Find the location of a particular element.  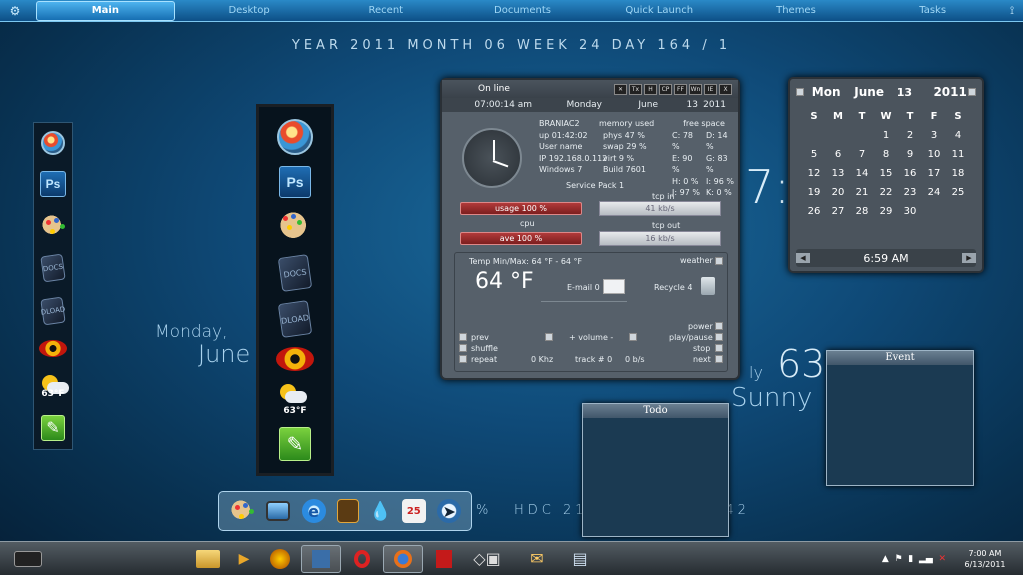

calendar-next-button: ▶ is located at coordinates (969, 258).